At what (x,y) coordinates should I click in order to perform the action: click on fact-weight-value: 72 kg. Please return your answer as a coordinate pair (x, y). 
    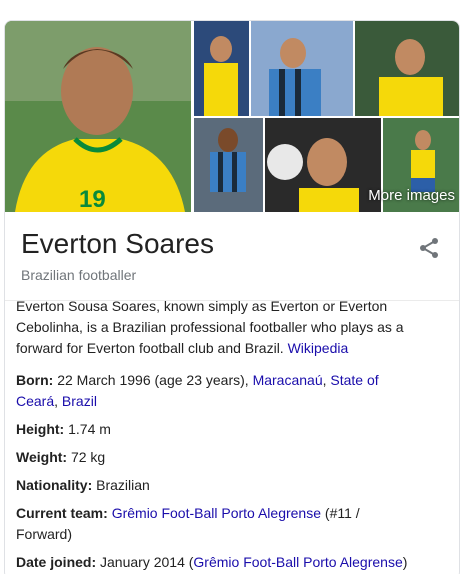
    Looking at the image, I should click on (86, 457).